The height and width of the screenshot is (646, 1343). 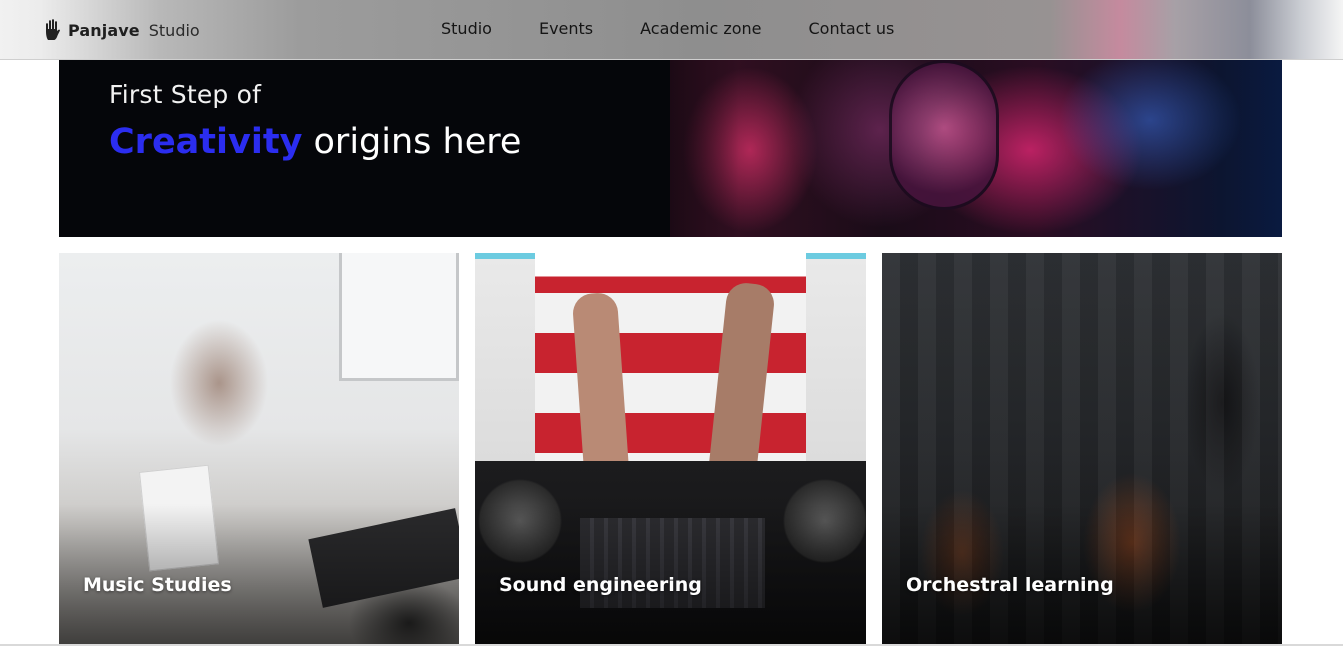 I want to click on hand-icon, so click(x=53, y=29).